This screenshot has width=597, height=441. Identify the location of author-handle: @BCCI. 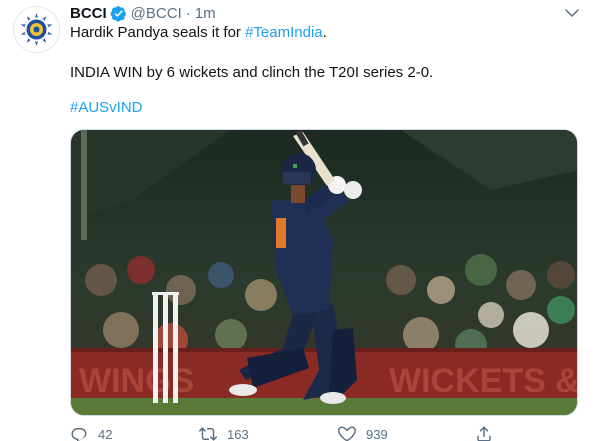
(156, 13).